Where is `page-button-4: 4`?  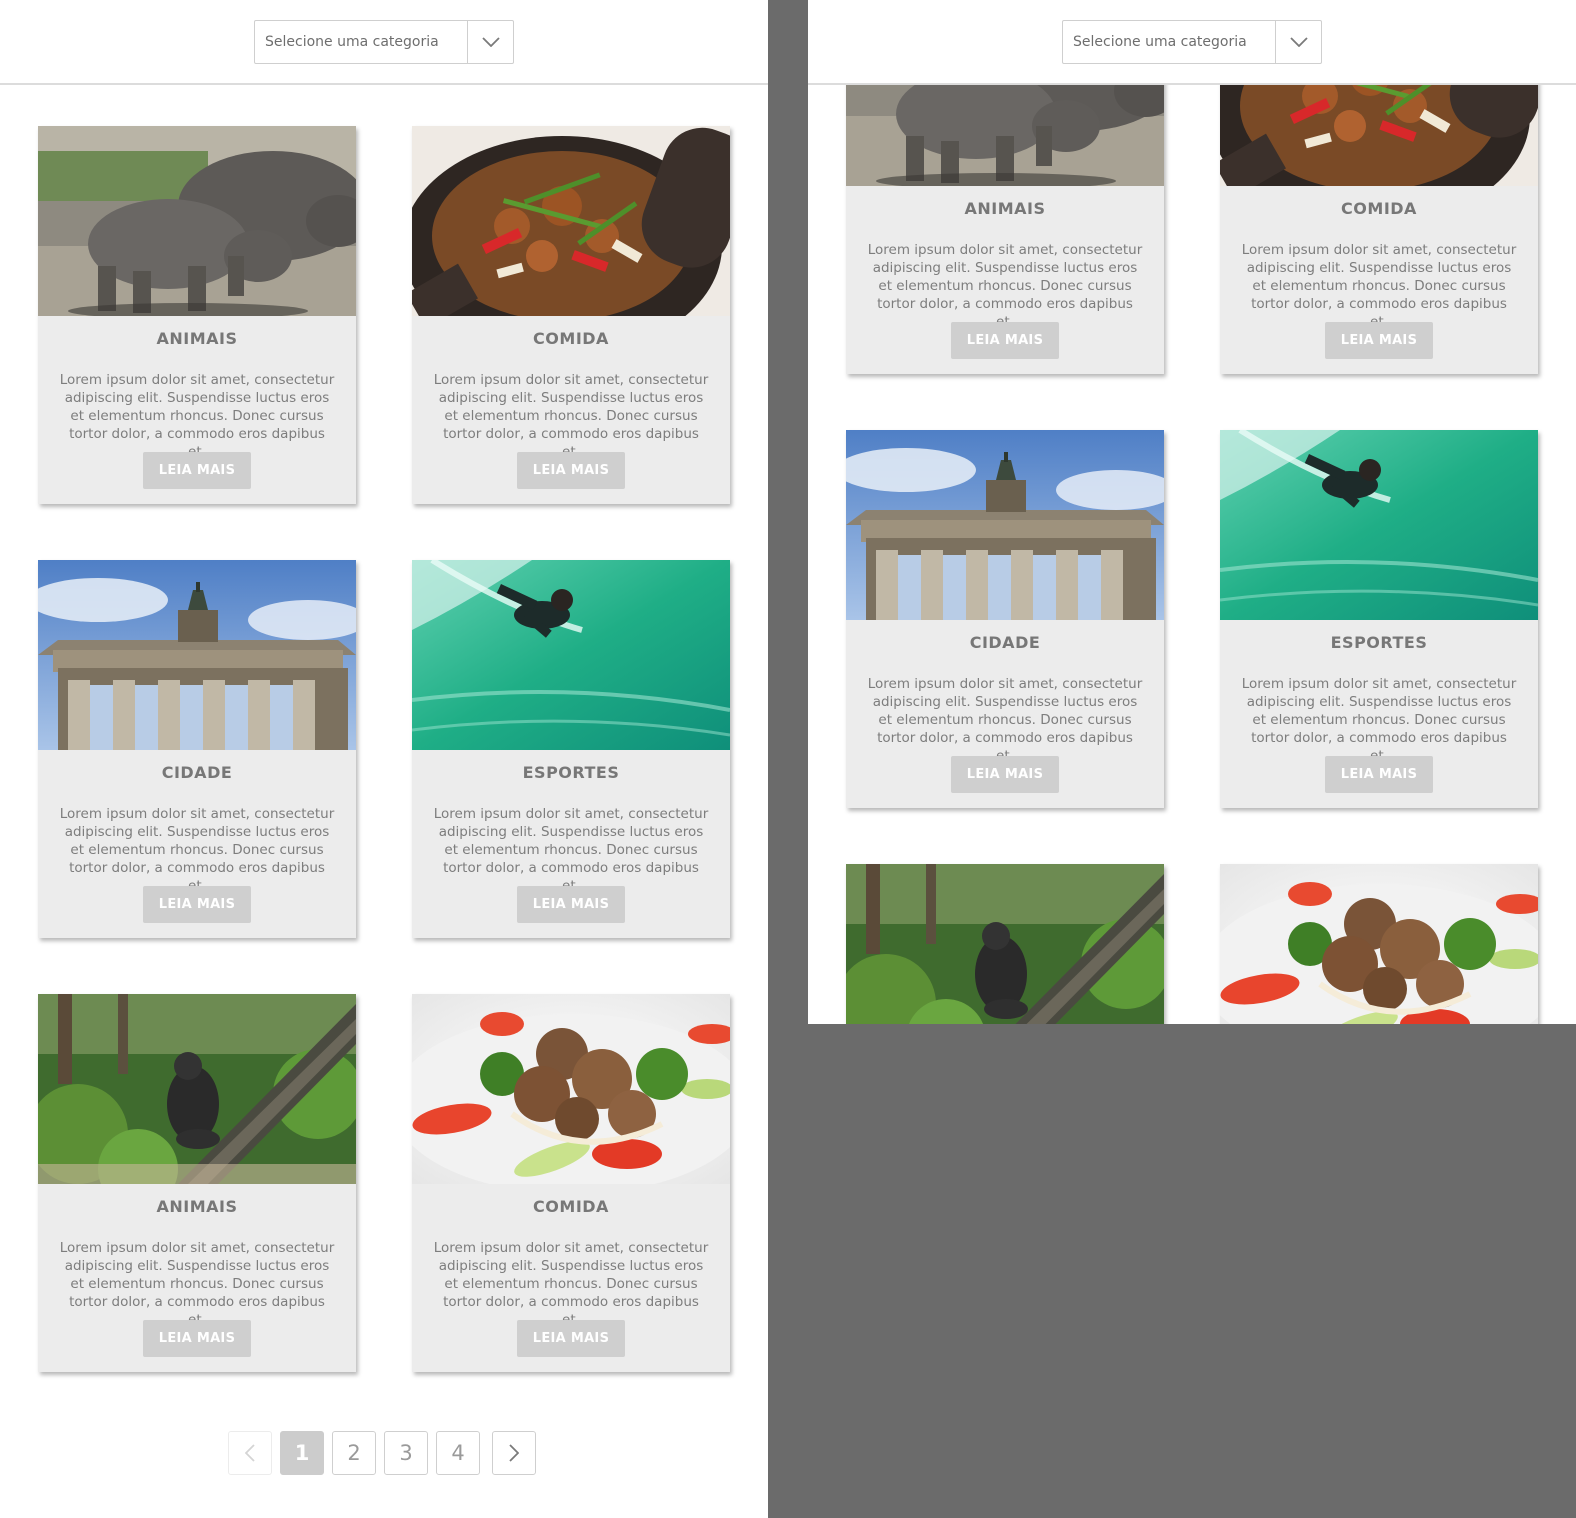 page-button-4: 4 is located at coordinates (458, 1453).